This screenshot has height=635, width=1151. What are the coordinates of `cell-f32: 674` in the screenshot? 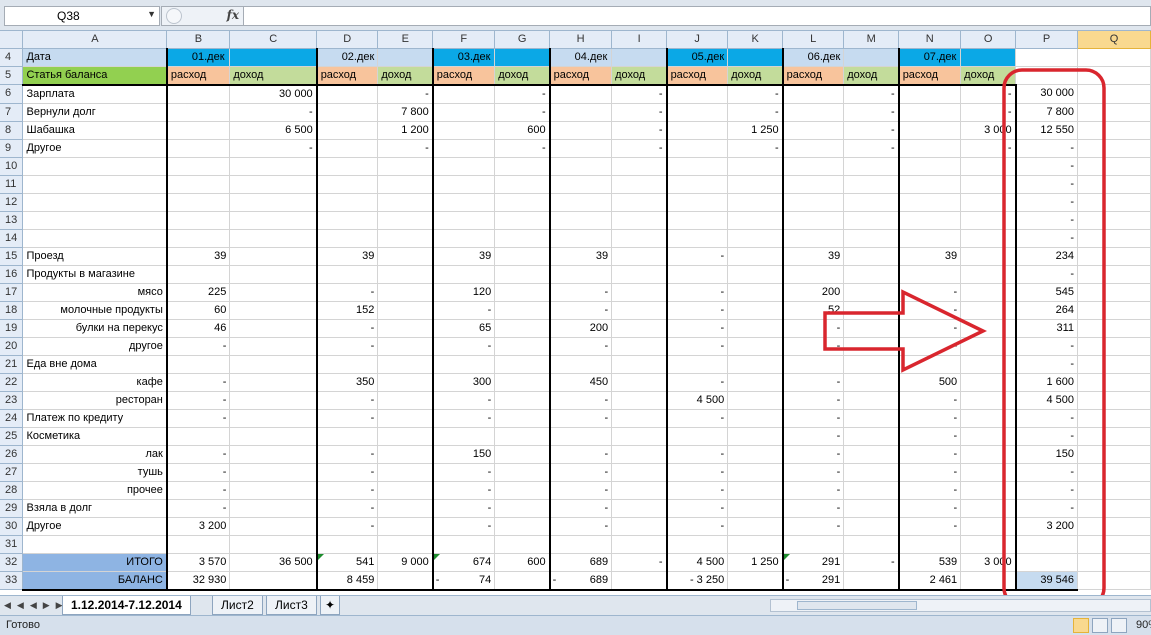 It's located at (463, 562).